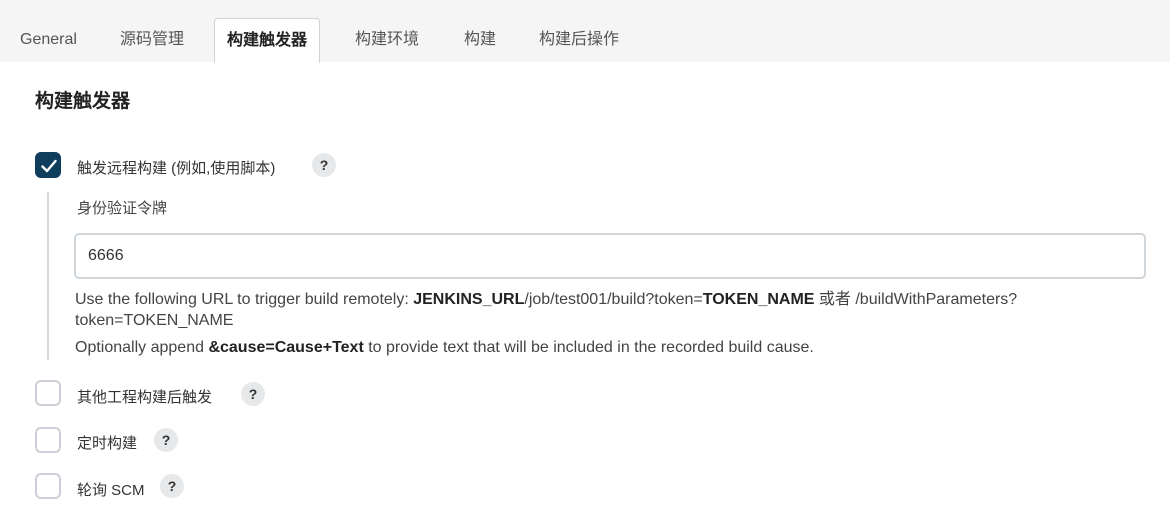 The height and width of the screenshot is (512, 1170). I want to click on poll-scm-help-icon: ?, so click(172, 486).